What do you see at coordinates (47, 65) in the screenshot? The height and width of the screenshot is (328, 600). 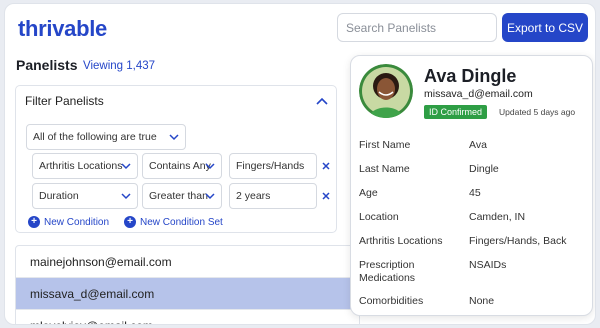 I see `page-title: Panelists` at bounding box center [47, 65].